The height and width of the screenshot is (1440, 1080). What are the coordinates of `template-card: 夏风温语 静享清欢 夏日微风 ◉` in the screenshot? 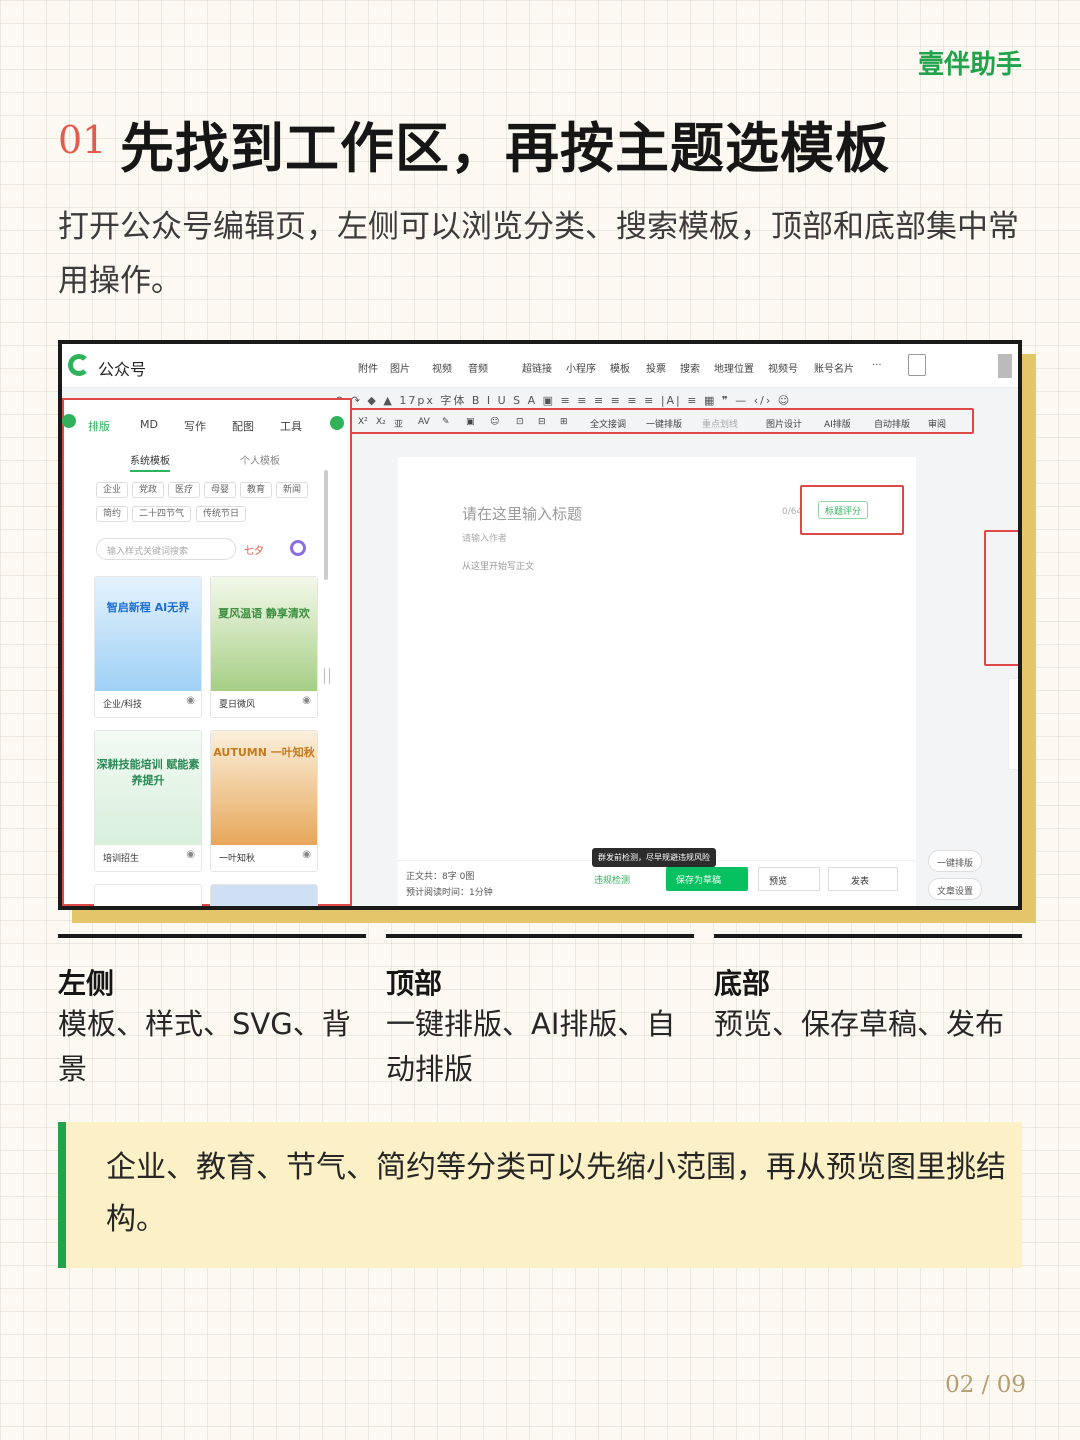 It's located at (264, 647).